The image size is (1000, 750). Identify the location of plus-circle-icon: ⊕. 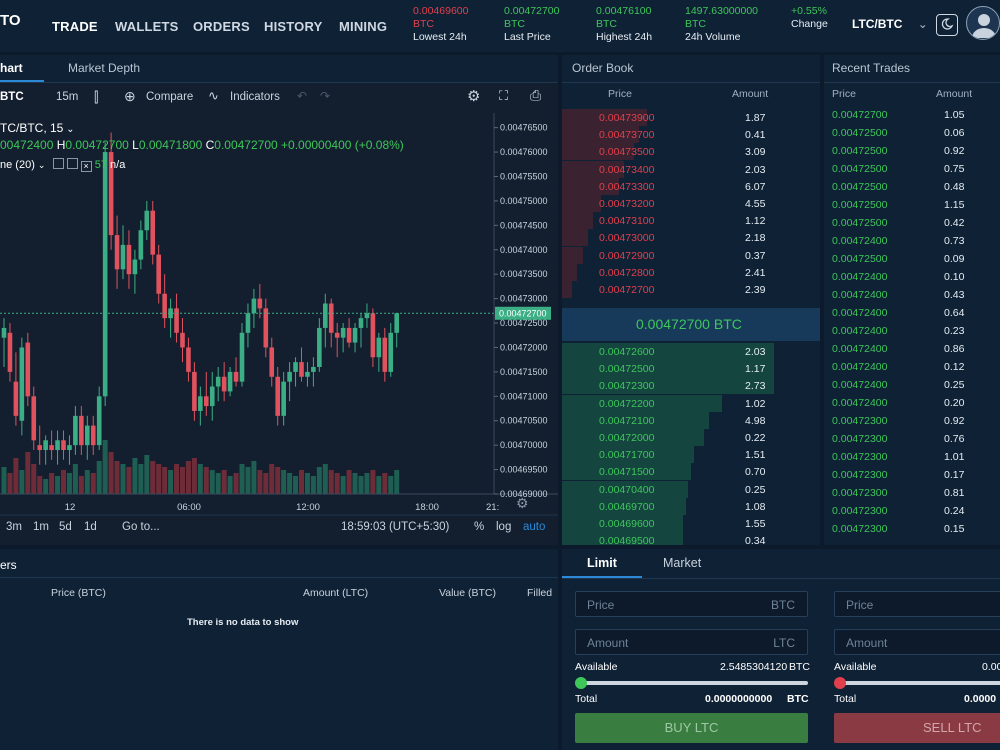
(130, 96).